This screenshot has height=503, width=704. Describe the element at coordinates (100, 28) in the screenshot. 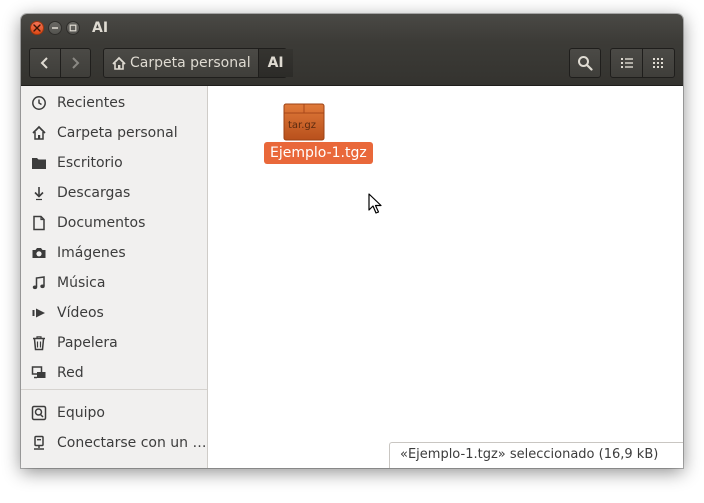

I see `window-title: AI` at that location.